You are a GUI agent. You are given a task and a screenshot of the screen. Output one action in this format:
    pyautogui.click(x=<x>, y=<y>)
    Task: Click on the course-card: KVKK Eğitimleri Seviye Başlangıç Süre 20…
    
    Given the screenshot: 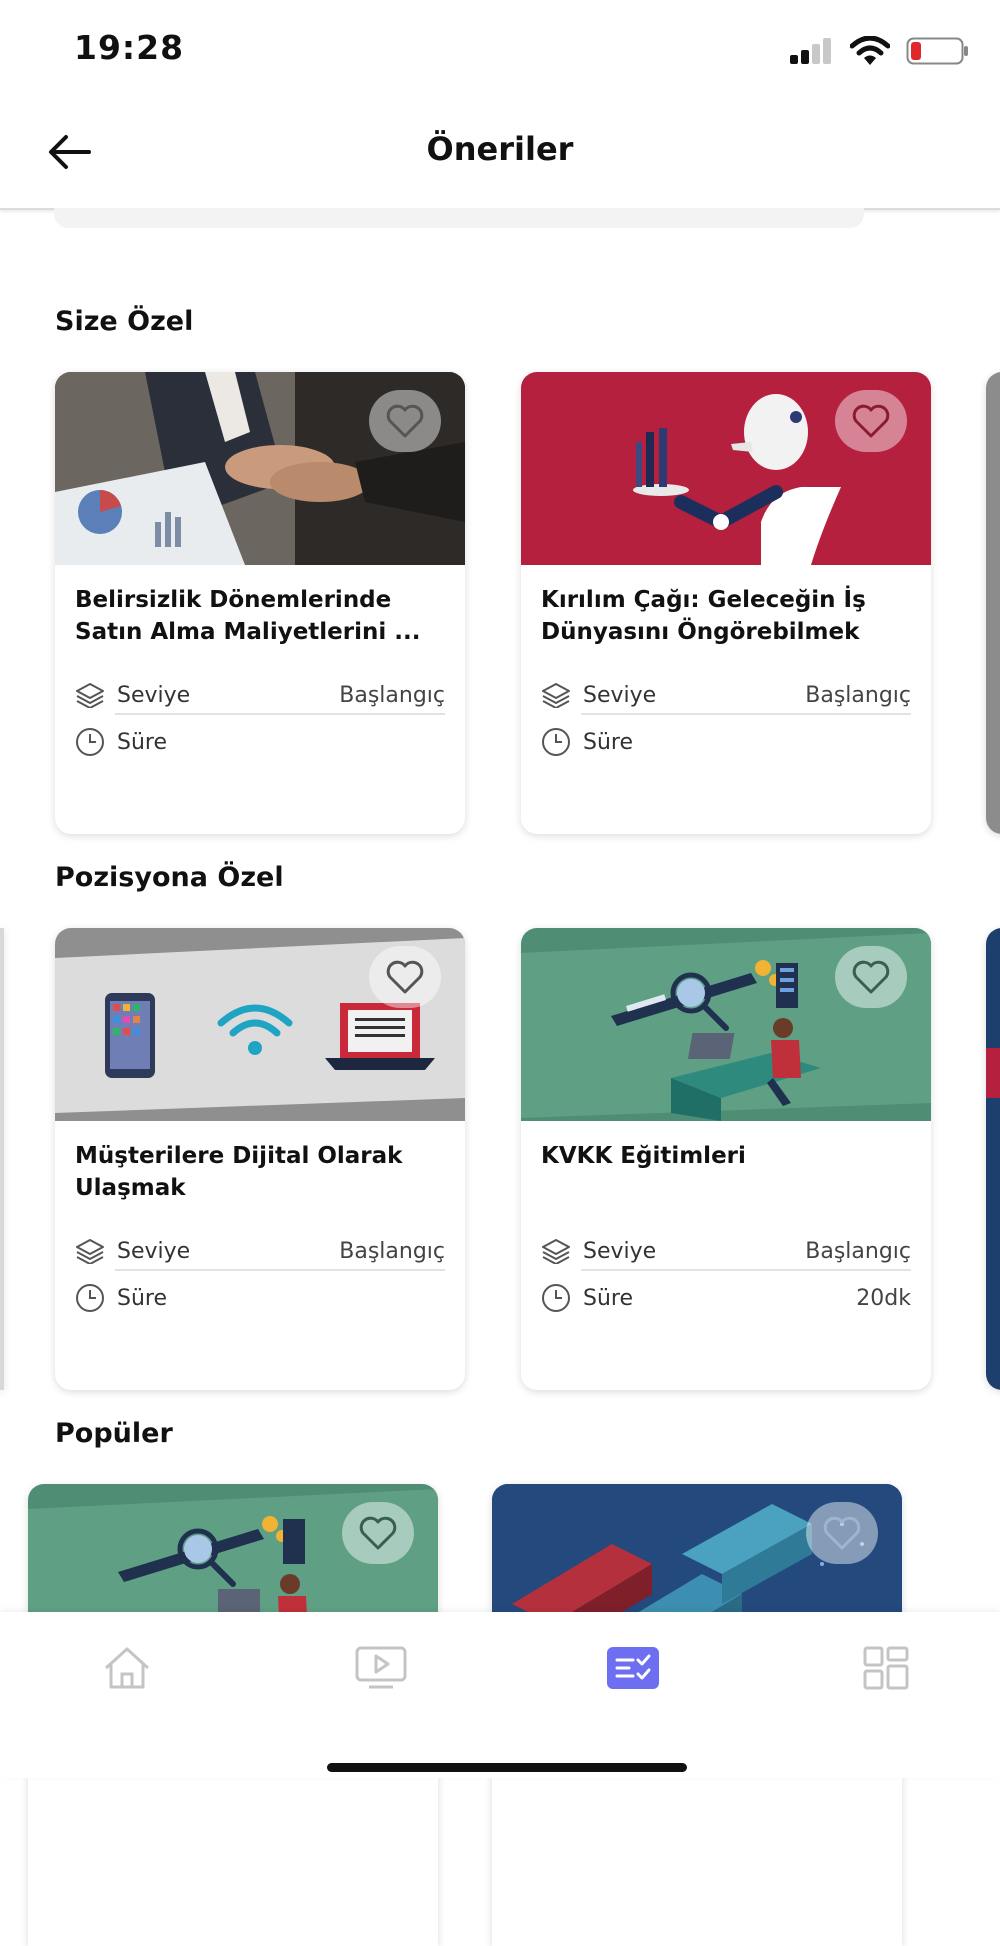 What is the action you would take?
    pyautogui.click(x=726, y=1159)
    